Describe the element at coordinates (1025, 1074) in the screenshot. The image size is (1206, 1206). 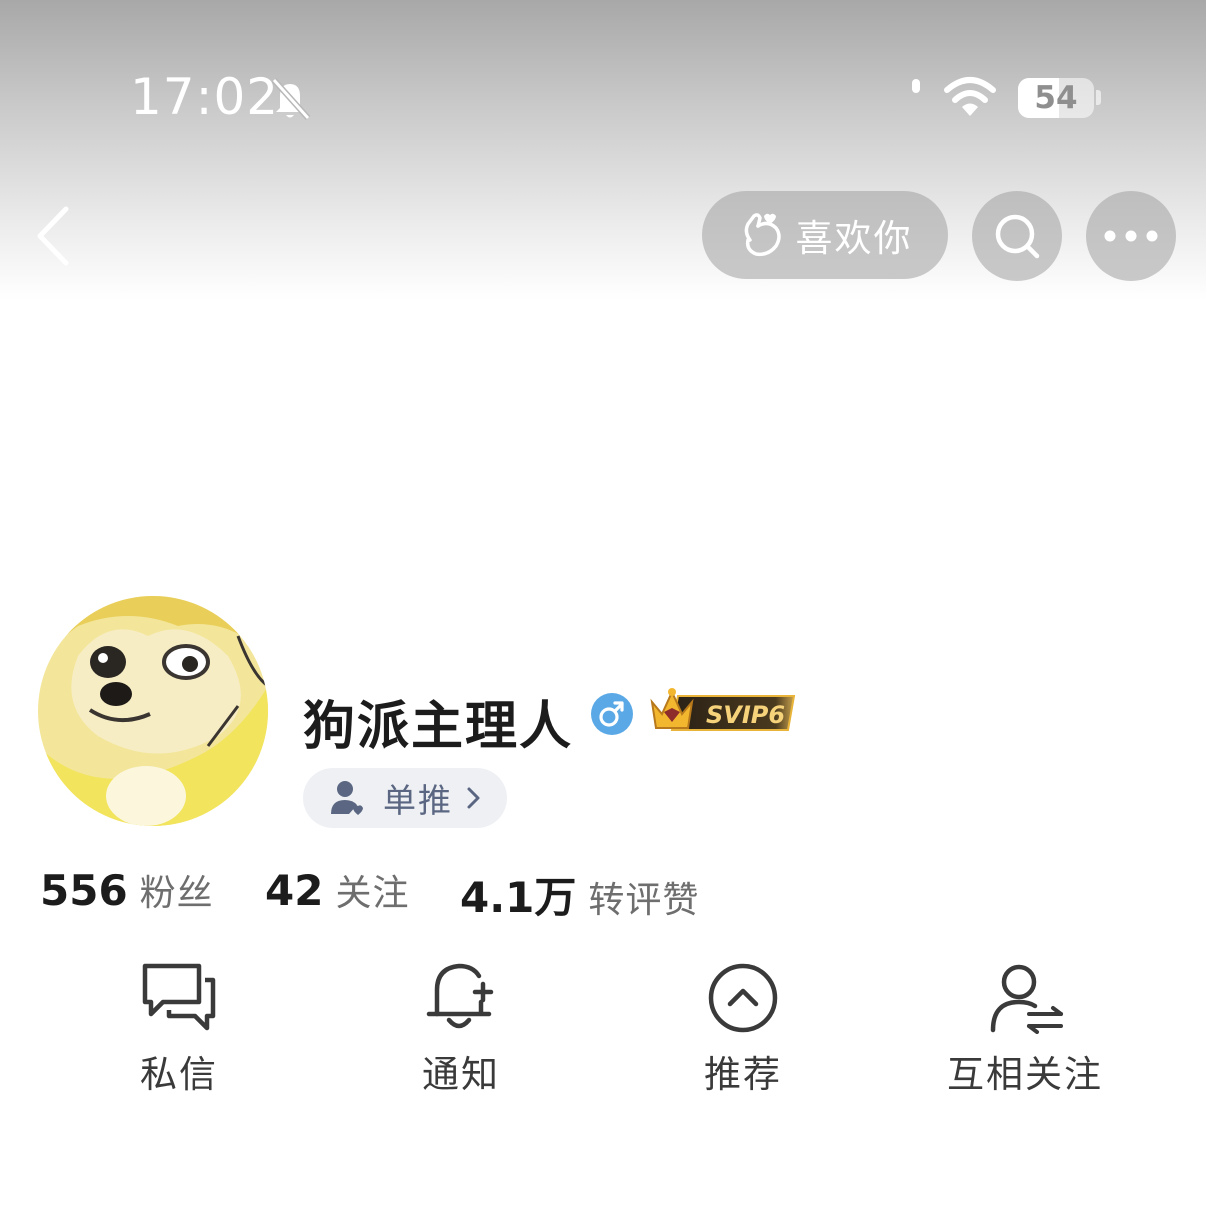
I see `mutual-follow-label: 互相关注` at that location.